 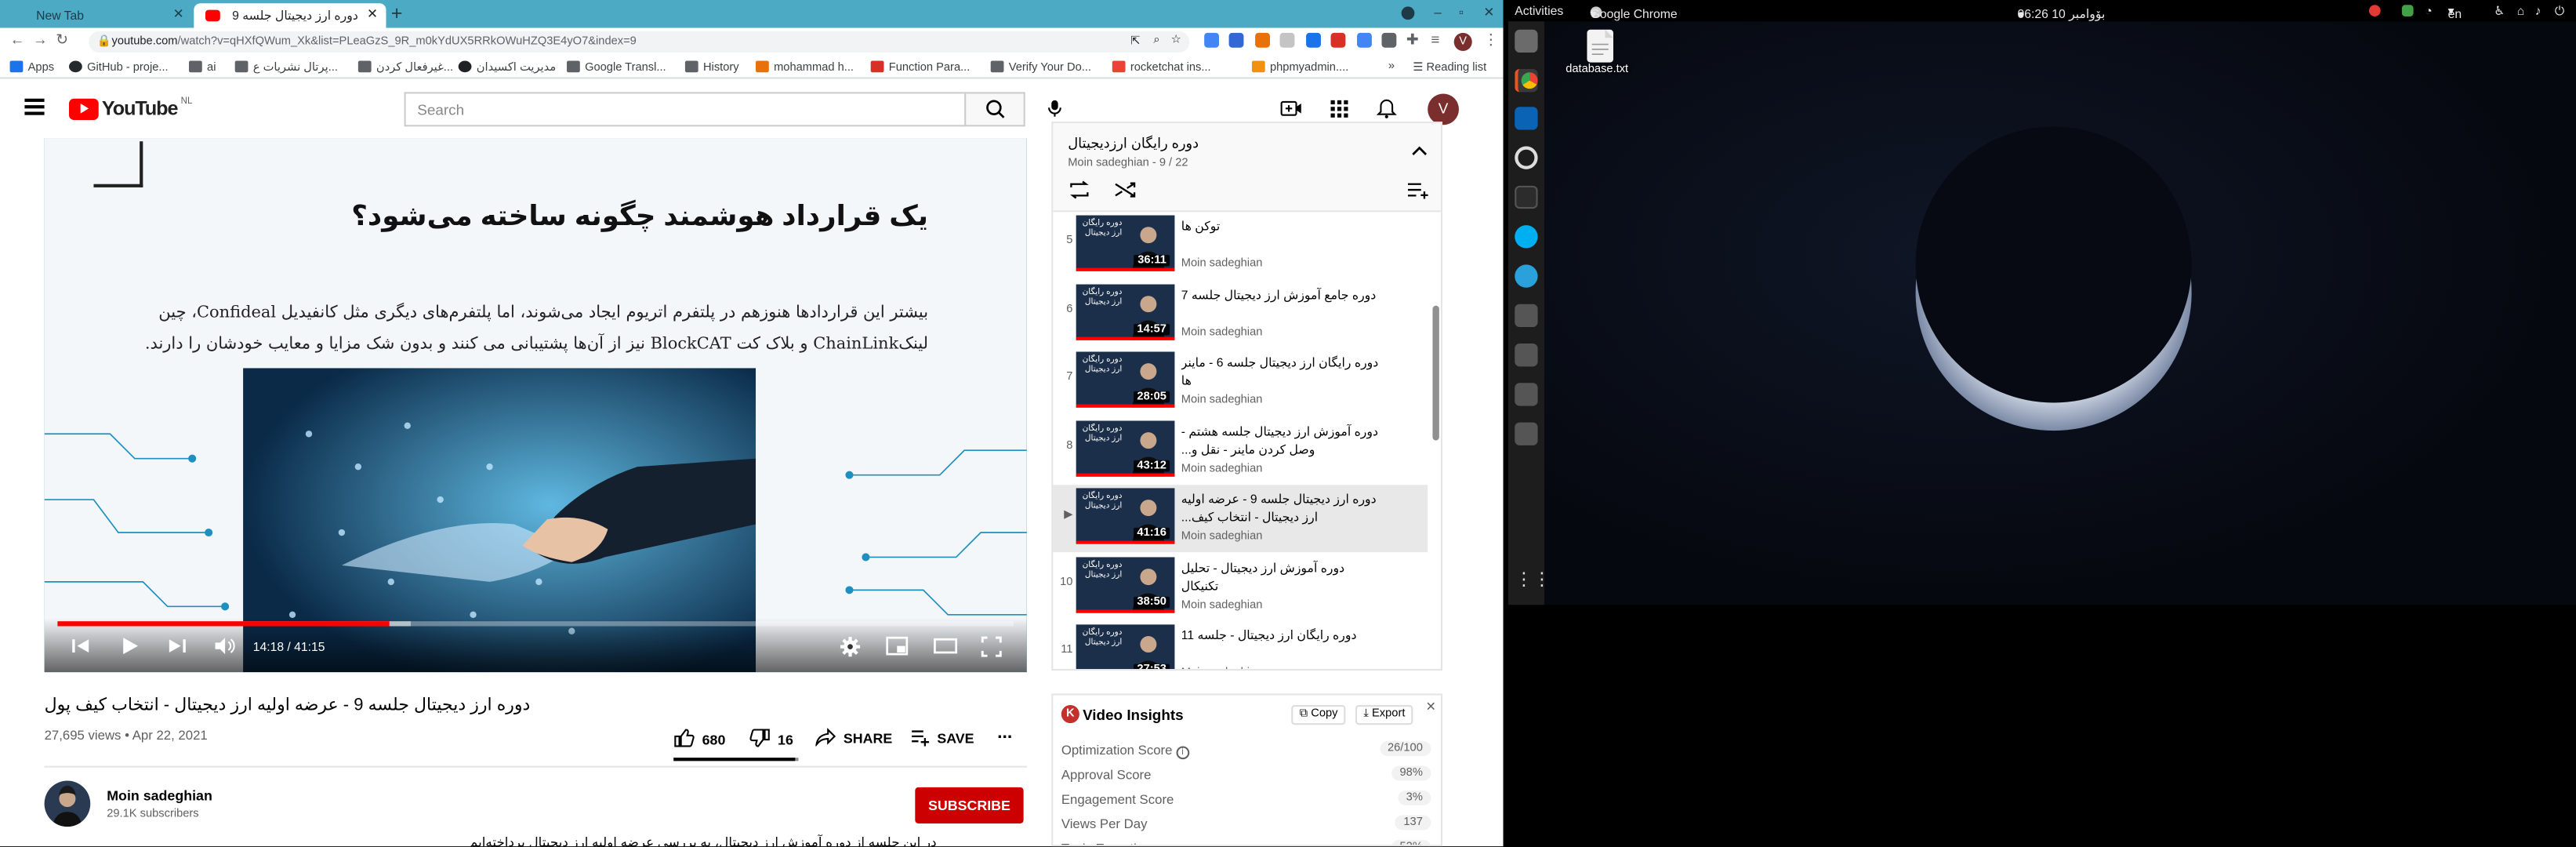 I want to click on forward-icon: →, so click(x=40, y=39).